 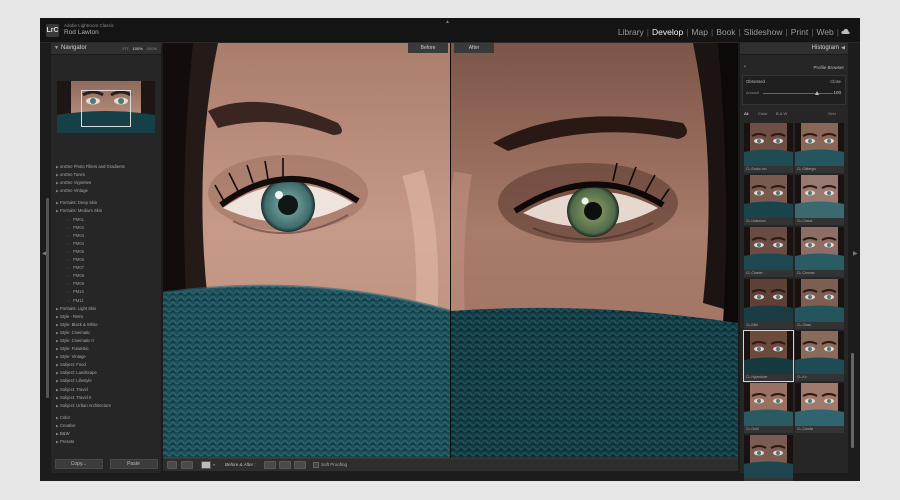 What do you see at coordinates (106, 244) in the screenshot?
I see `preset-item: ▫ PM04` at bounding box center [106, 244].